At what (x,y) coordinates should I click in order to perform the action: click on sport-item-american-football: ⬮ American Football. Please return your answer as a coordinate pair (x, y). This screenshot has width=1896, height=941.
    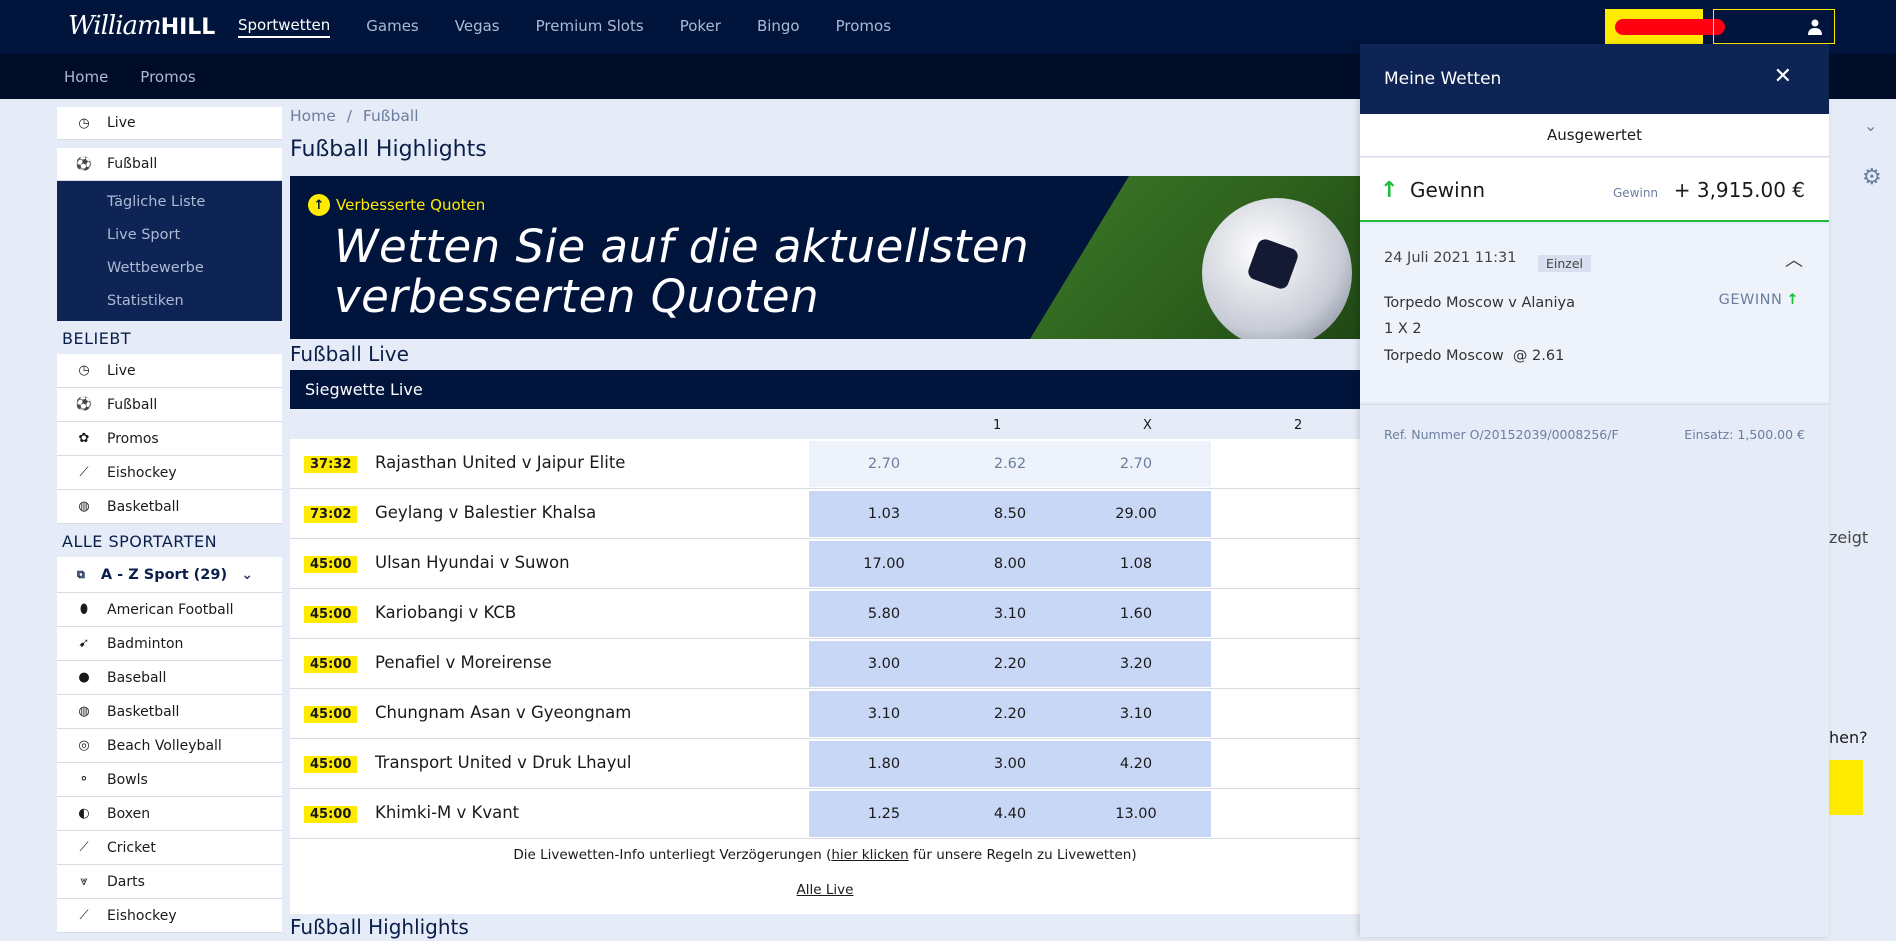
    Looking at the image, I should click on (169, 610).